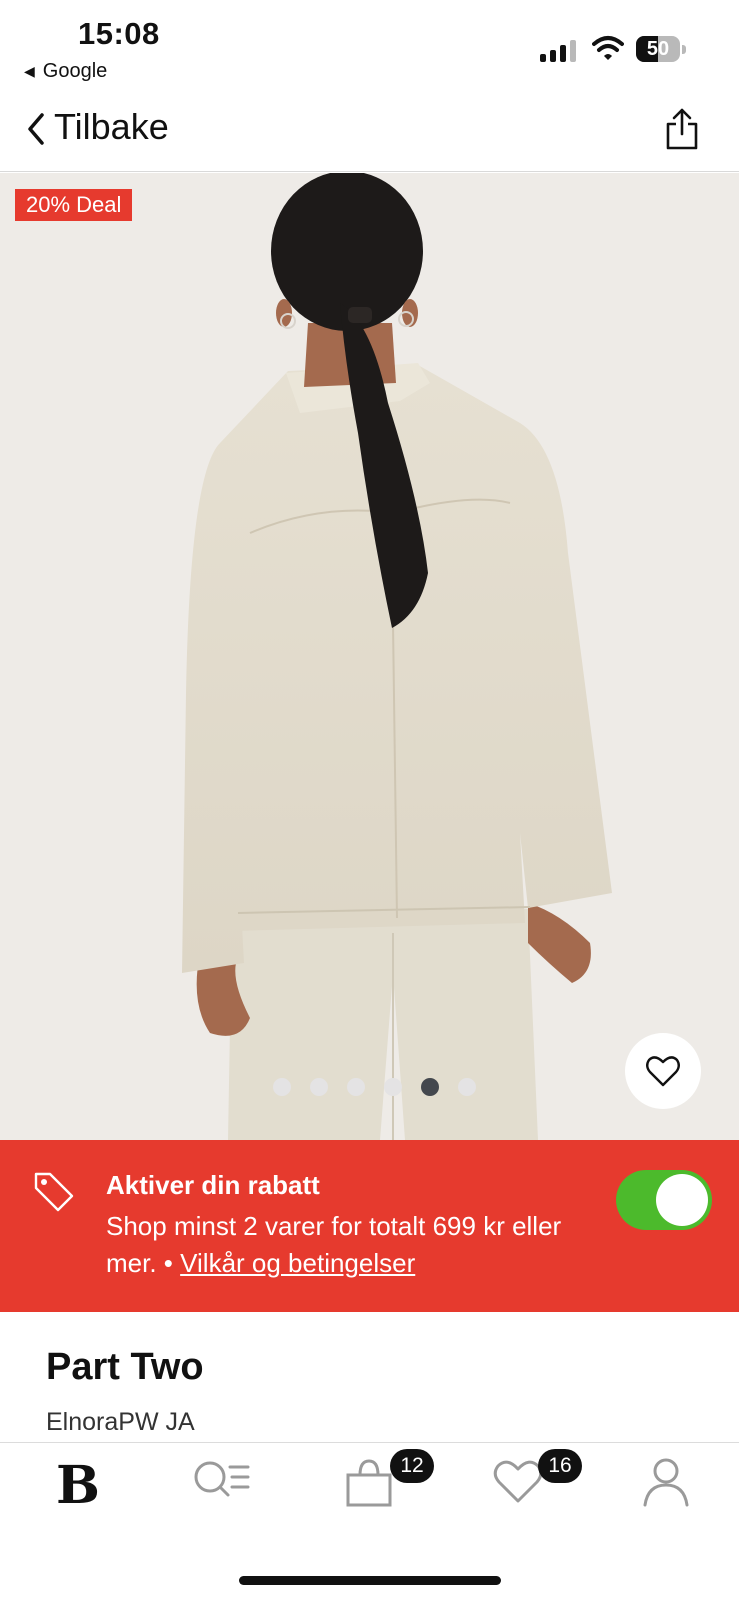  I want to click on product-brand: Part Two, so click(125, 1367).